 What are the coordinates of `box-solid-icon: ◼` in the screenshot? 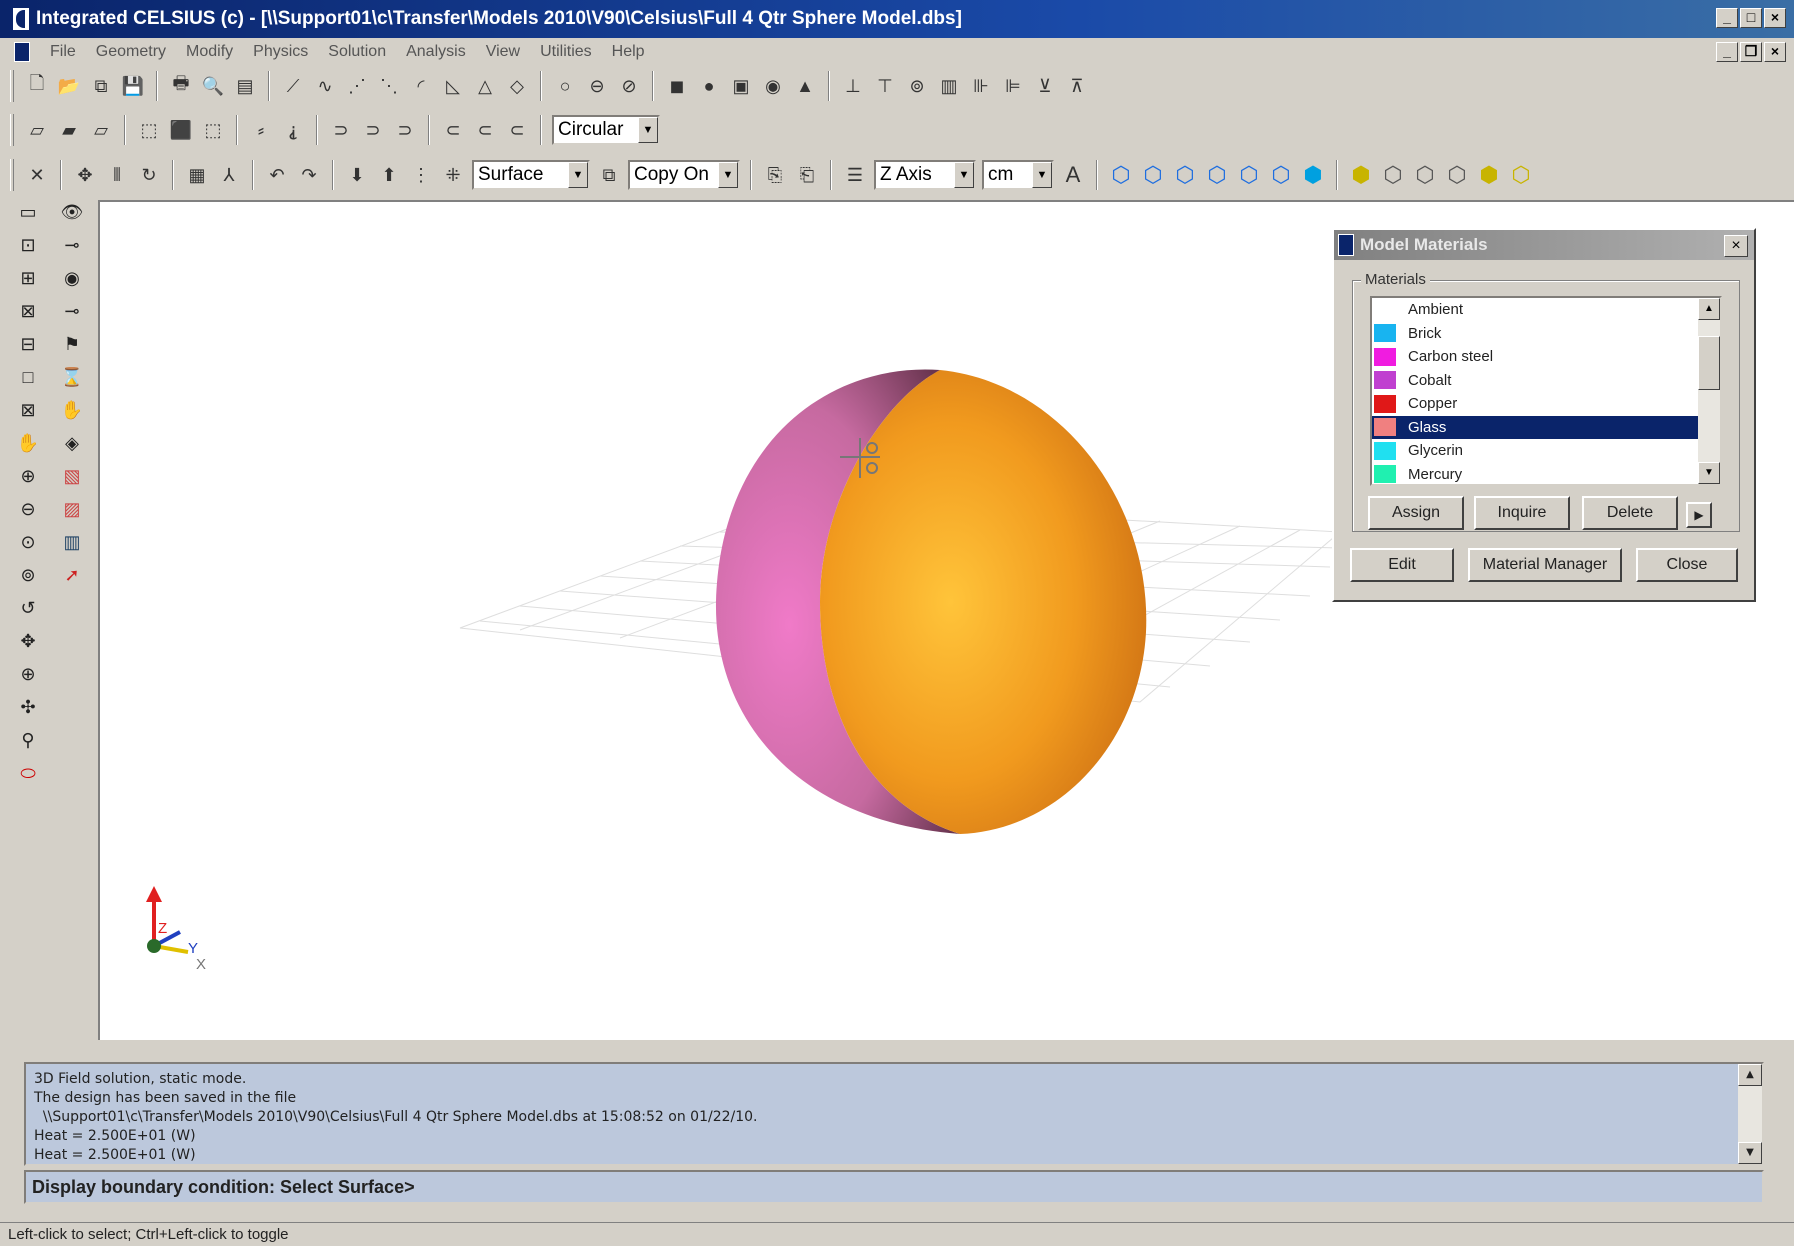 It's located at (677, 86).